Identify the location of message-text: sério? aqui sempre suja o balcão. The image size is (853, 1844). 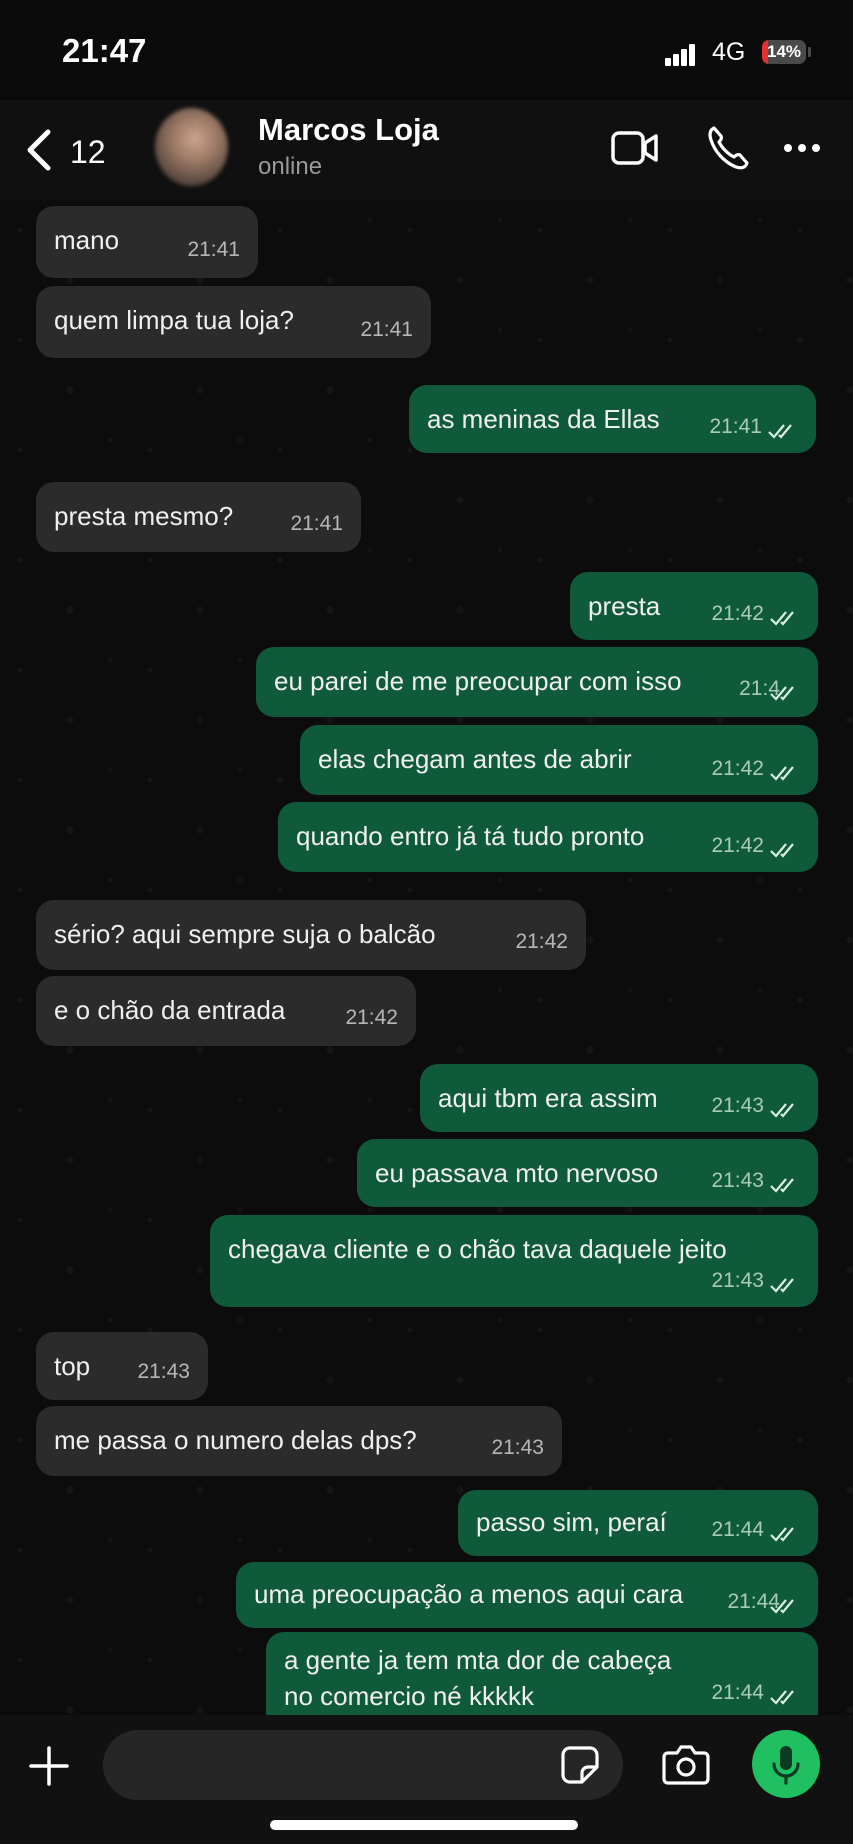
(245, 934).